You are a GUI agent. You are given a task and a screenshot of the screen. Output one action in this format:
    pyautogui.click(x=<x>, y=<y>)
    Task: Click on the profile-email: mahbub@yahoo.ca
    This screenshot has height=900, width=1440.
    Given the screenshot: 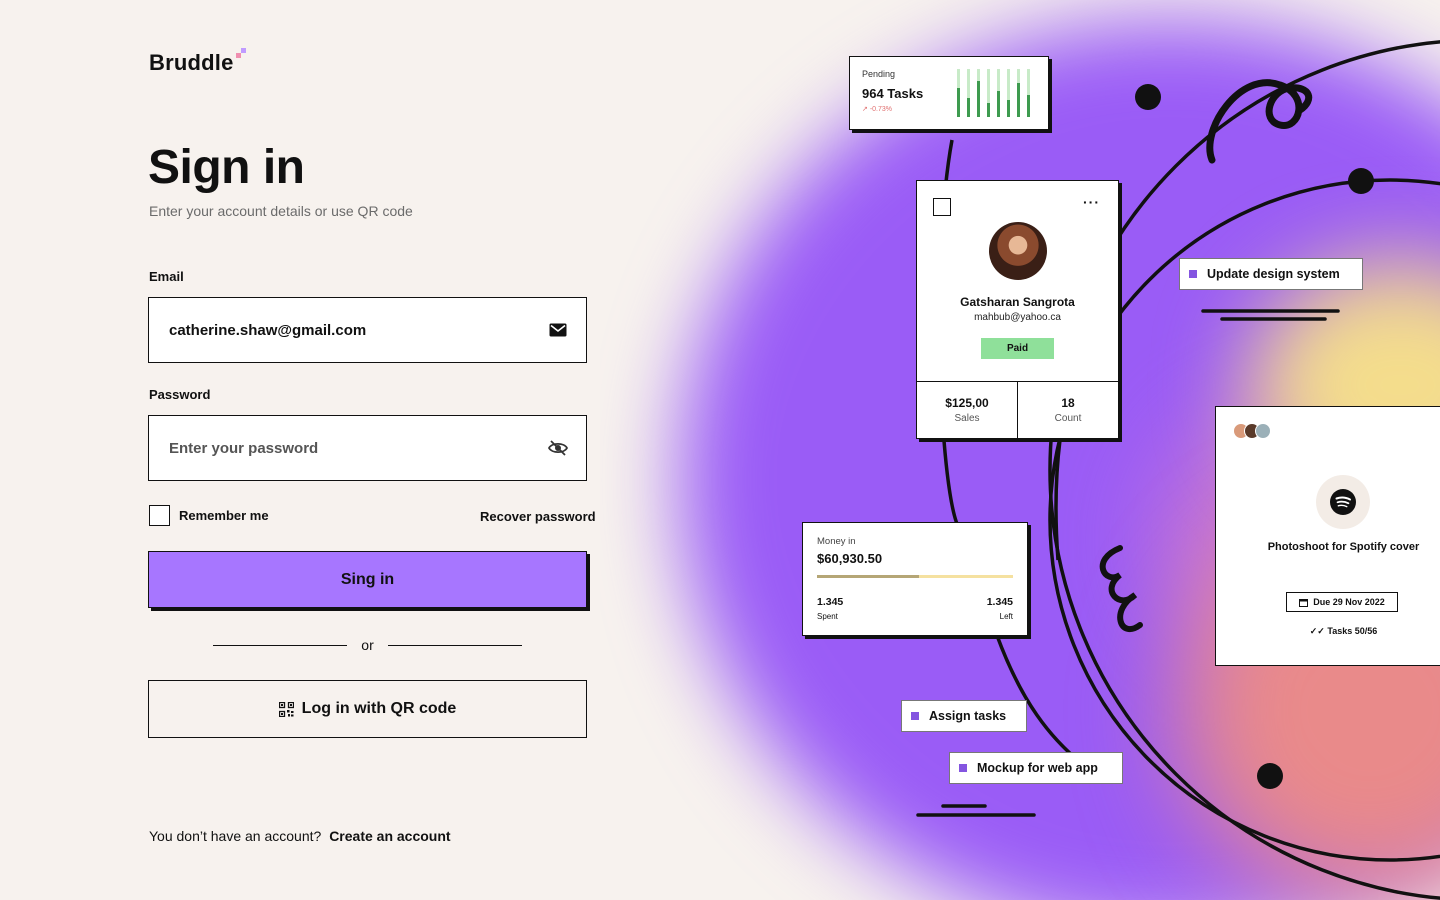 What is the action you would take?
    pyautogui.click(x=1017, y=317)
    